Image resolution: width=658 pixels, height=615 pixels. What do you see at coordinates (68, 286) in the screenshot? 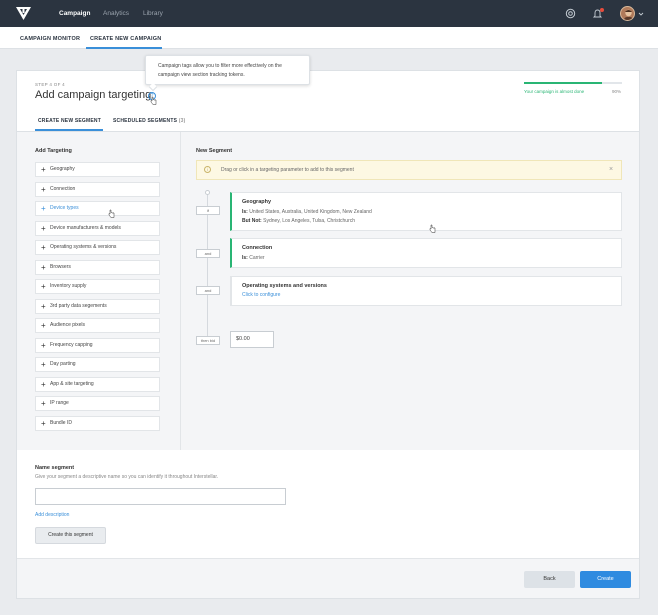
I see `targeting-item-label: Inventory supply` at bounding box center [68, 286].